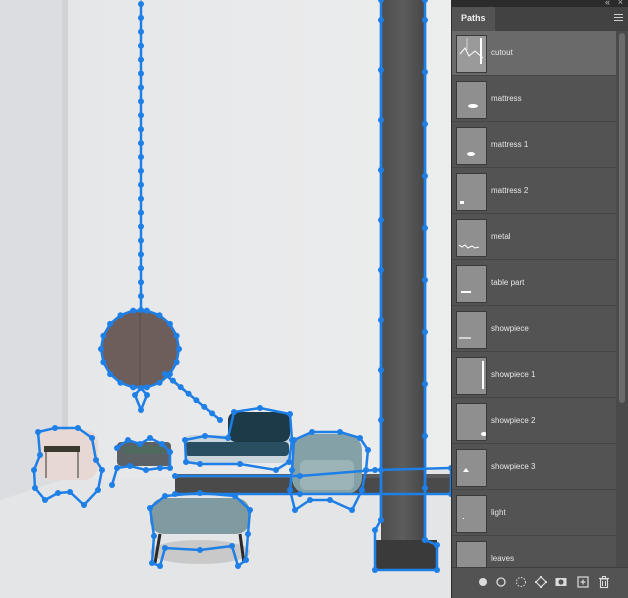 This screenshot has height=598, width=628. What do you see at coordinates (534, 329) in the screenshot?
I see `path-item: showpiece` at bounding box center [534, 329].